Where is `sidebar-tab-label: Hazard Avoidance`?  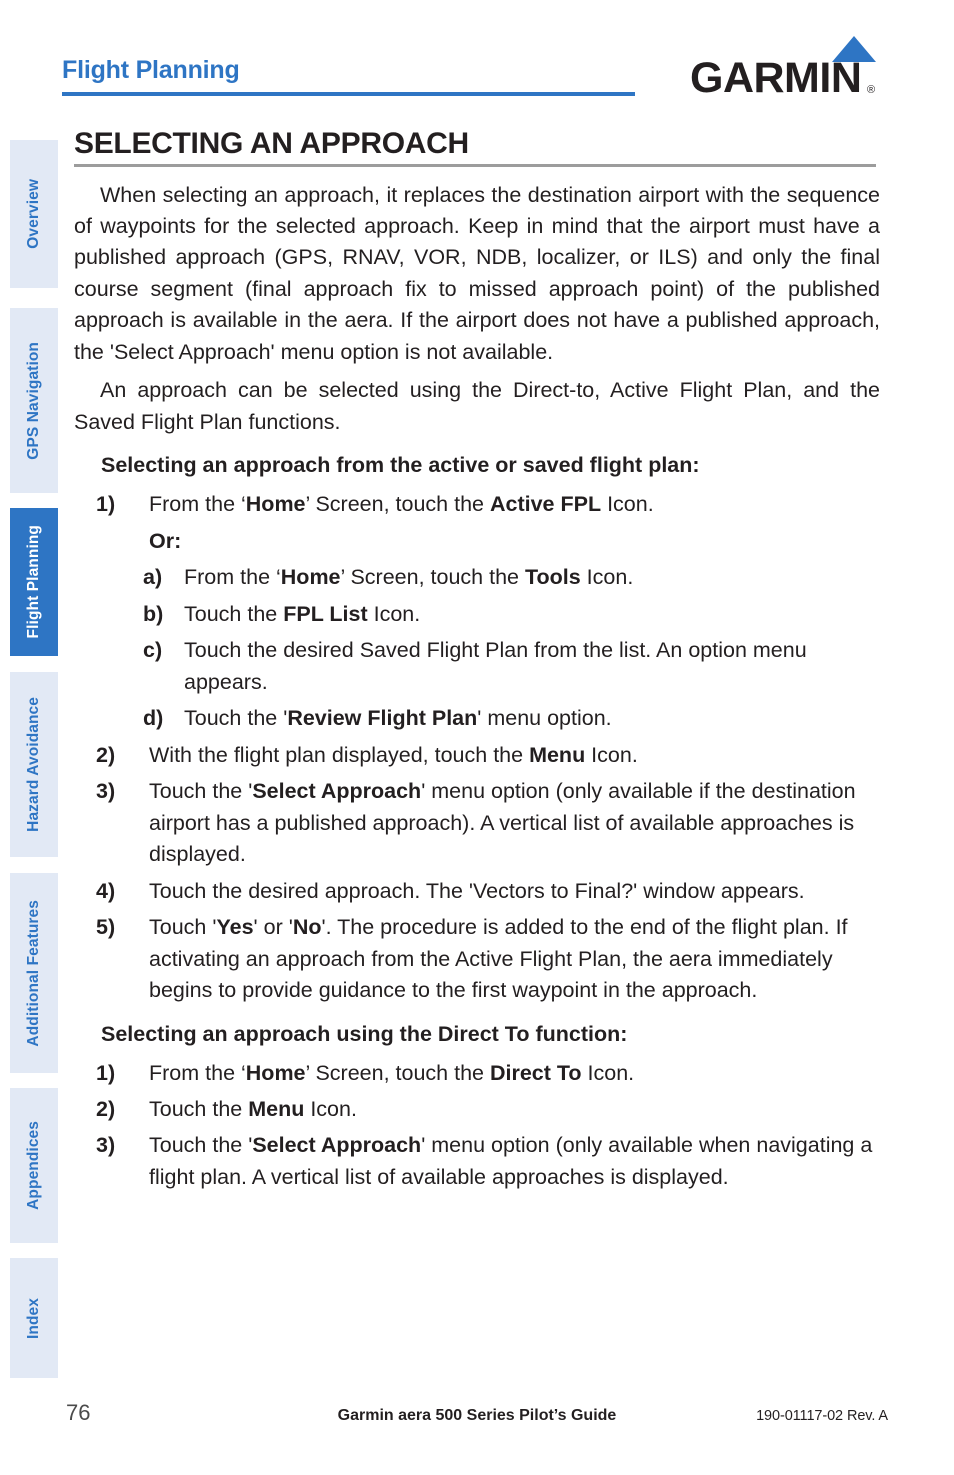
sidebar-tab-label: Hazard Avoidance is located at coordinates (34, 764).